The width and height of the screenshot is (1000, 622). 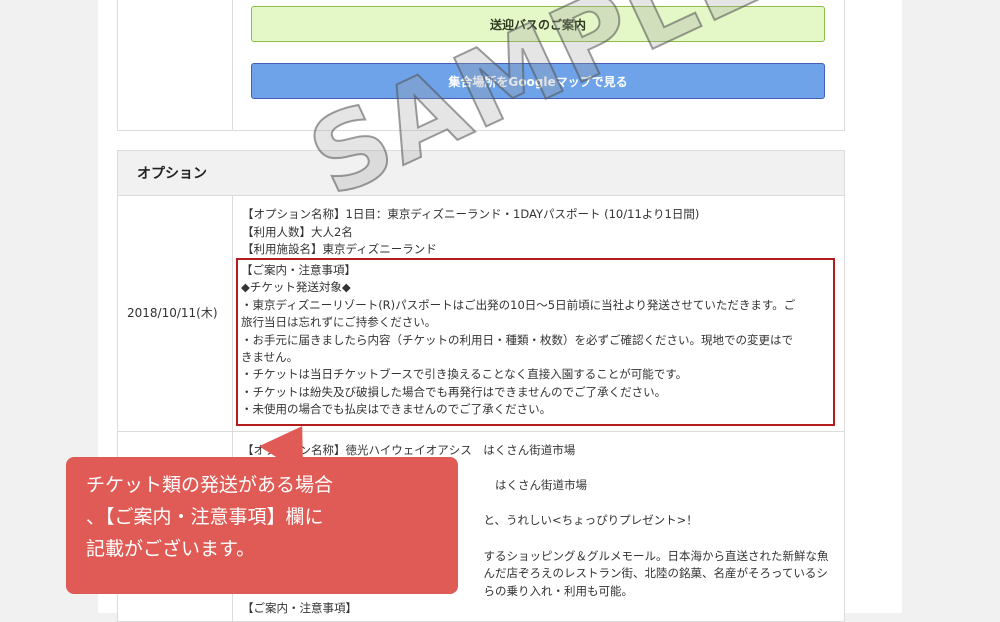 What do you see at coordinates (454, 391) in the screenshot?
I see `notes-line: ・チケットは紛失及び破損した場合でも再発行はできませんのでご了承ください。` at bounding box center [454, 391].